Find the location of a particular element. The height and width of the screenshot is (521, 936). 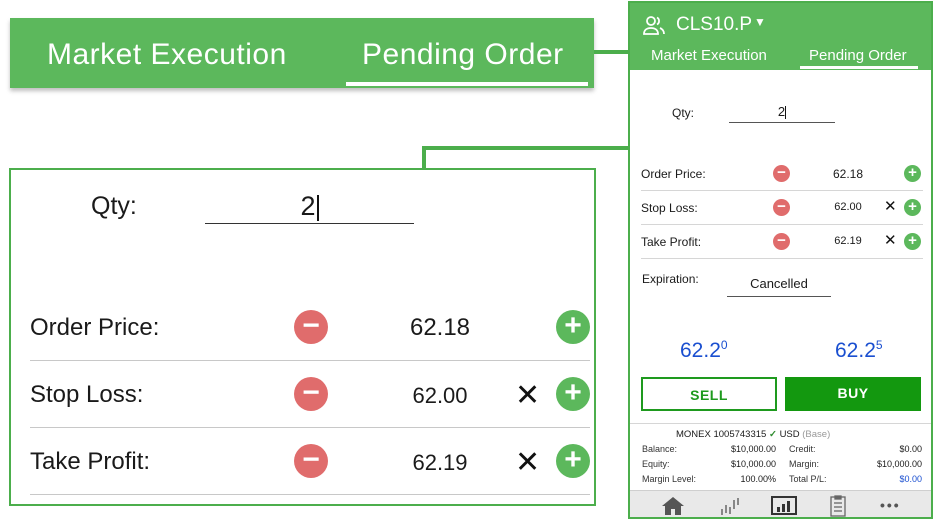

sell-button: SELL is located at coordinates (709, 394).